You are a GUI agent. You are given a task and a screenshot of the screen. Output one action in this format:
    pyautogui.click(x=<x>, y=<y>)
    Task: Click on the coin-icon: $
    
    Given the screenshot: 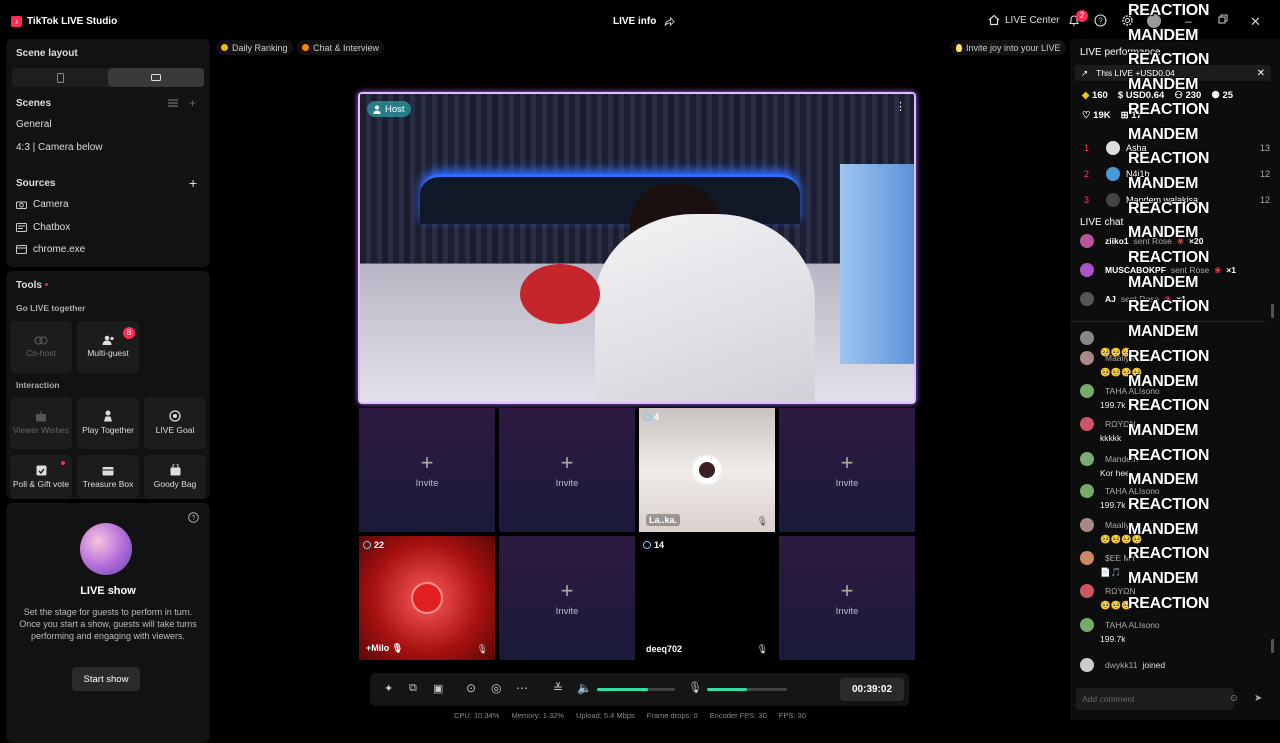 What is the action you would take?
    pyautogui.click(x=1120, y=95)
    